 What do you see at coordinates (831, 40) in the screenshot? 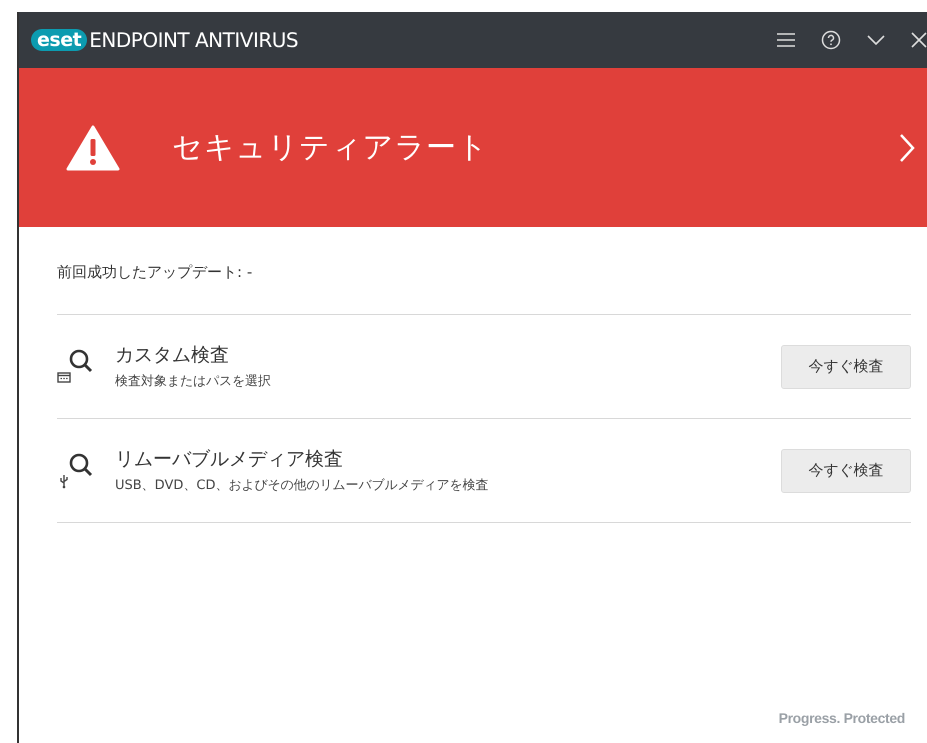
I see `help-icon` at bounding box center [831, 40].